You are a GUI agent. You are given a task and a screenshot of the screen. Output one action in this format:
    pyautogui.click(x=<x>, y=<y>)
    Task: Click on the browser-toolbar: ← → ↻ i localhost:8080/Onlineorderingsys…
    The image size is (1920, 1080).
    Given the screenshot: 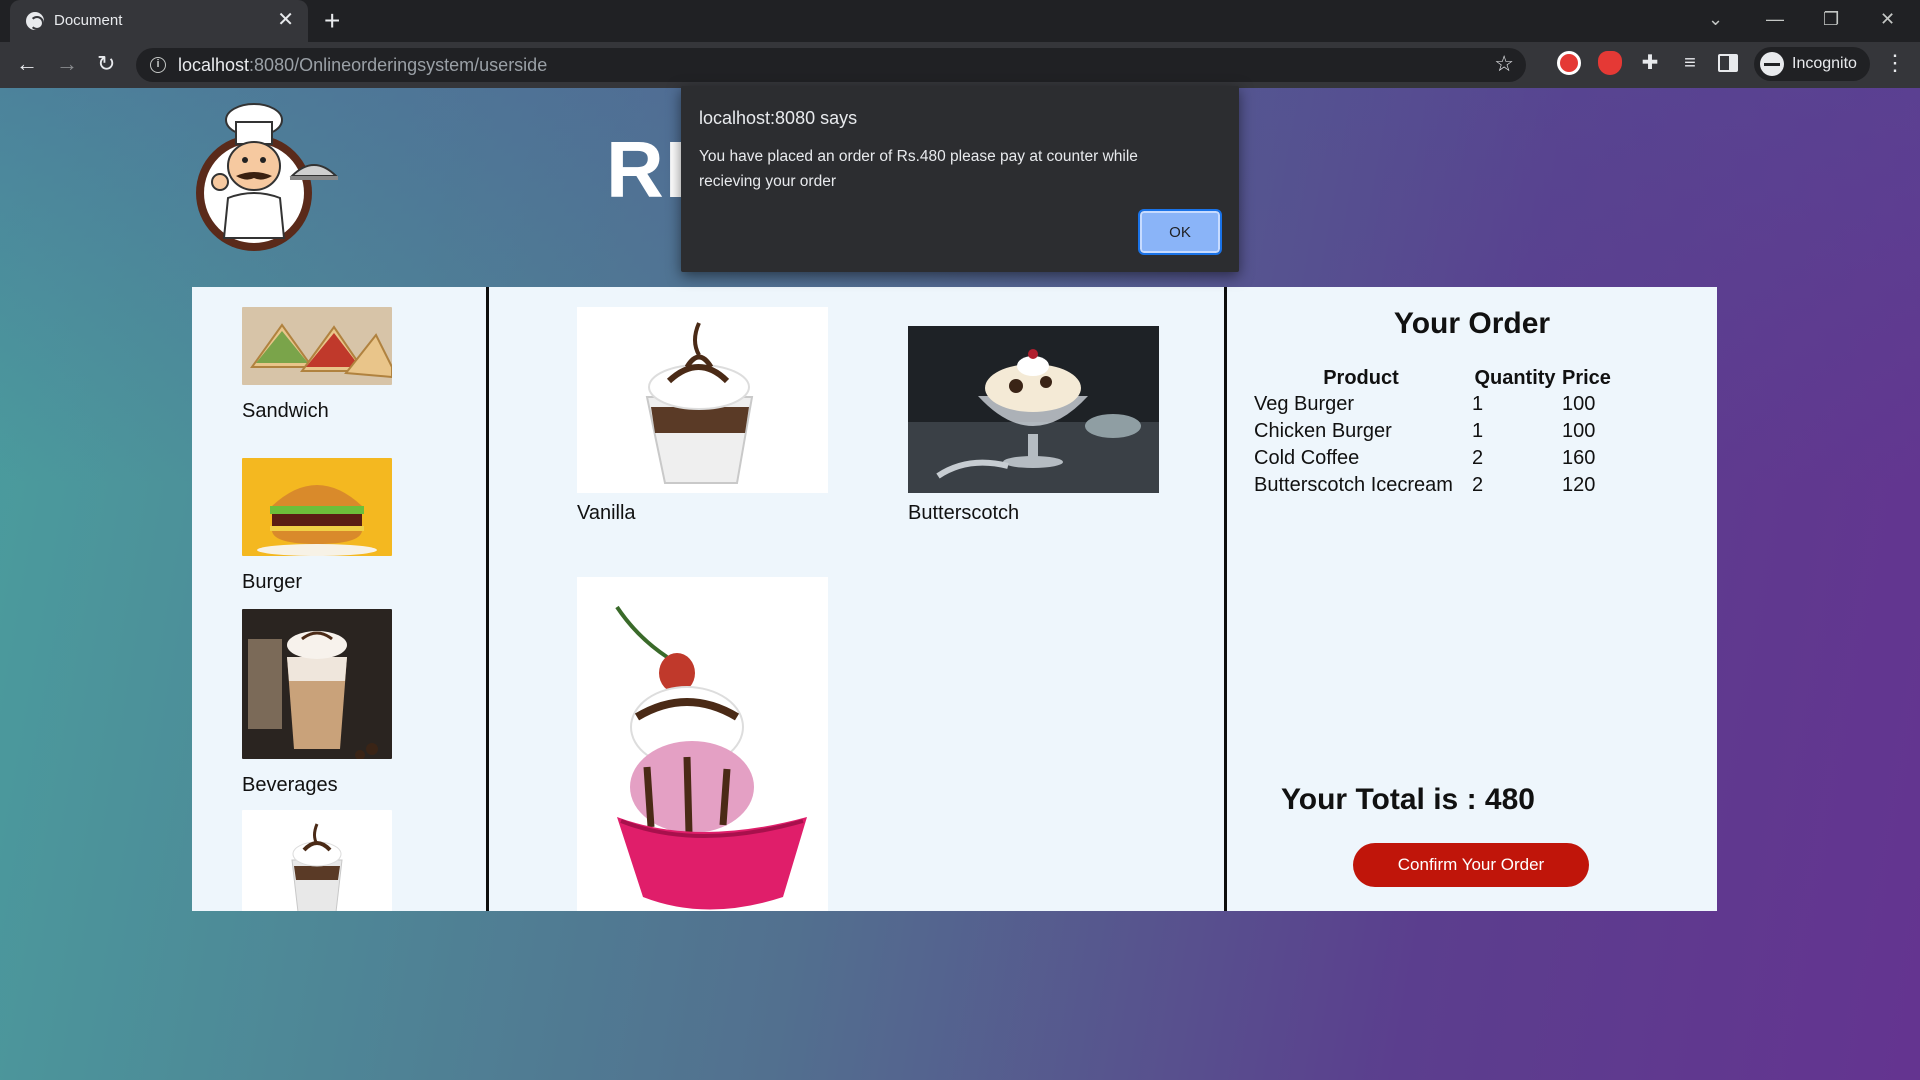 What is the action you would take?
    pyautogui.click(x=960, y=65)
    